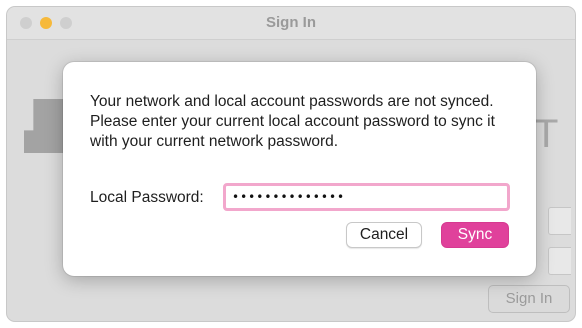 This screenshot has width=582, height=328. I want to click on background-sign-in-button: Sign In, so click(529, 299).